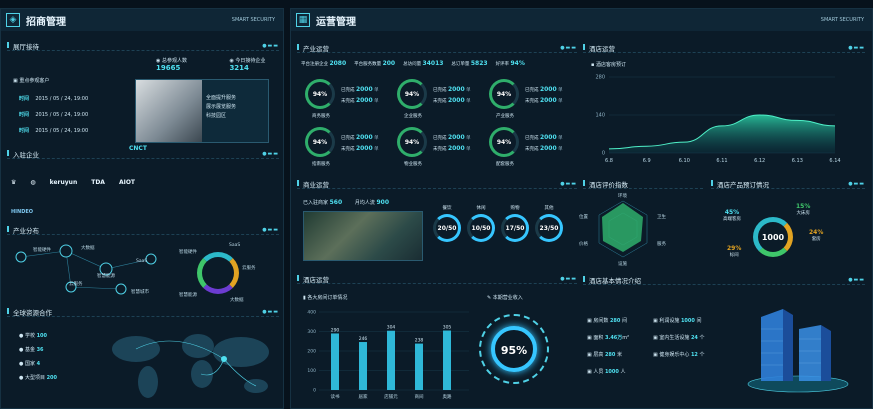  What do you see at coordinates (321, 164) in the screenshot?
I see `gauge-name: 指南服务` at bounding box center [321, 164].